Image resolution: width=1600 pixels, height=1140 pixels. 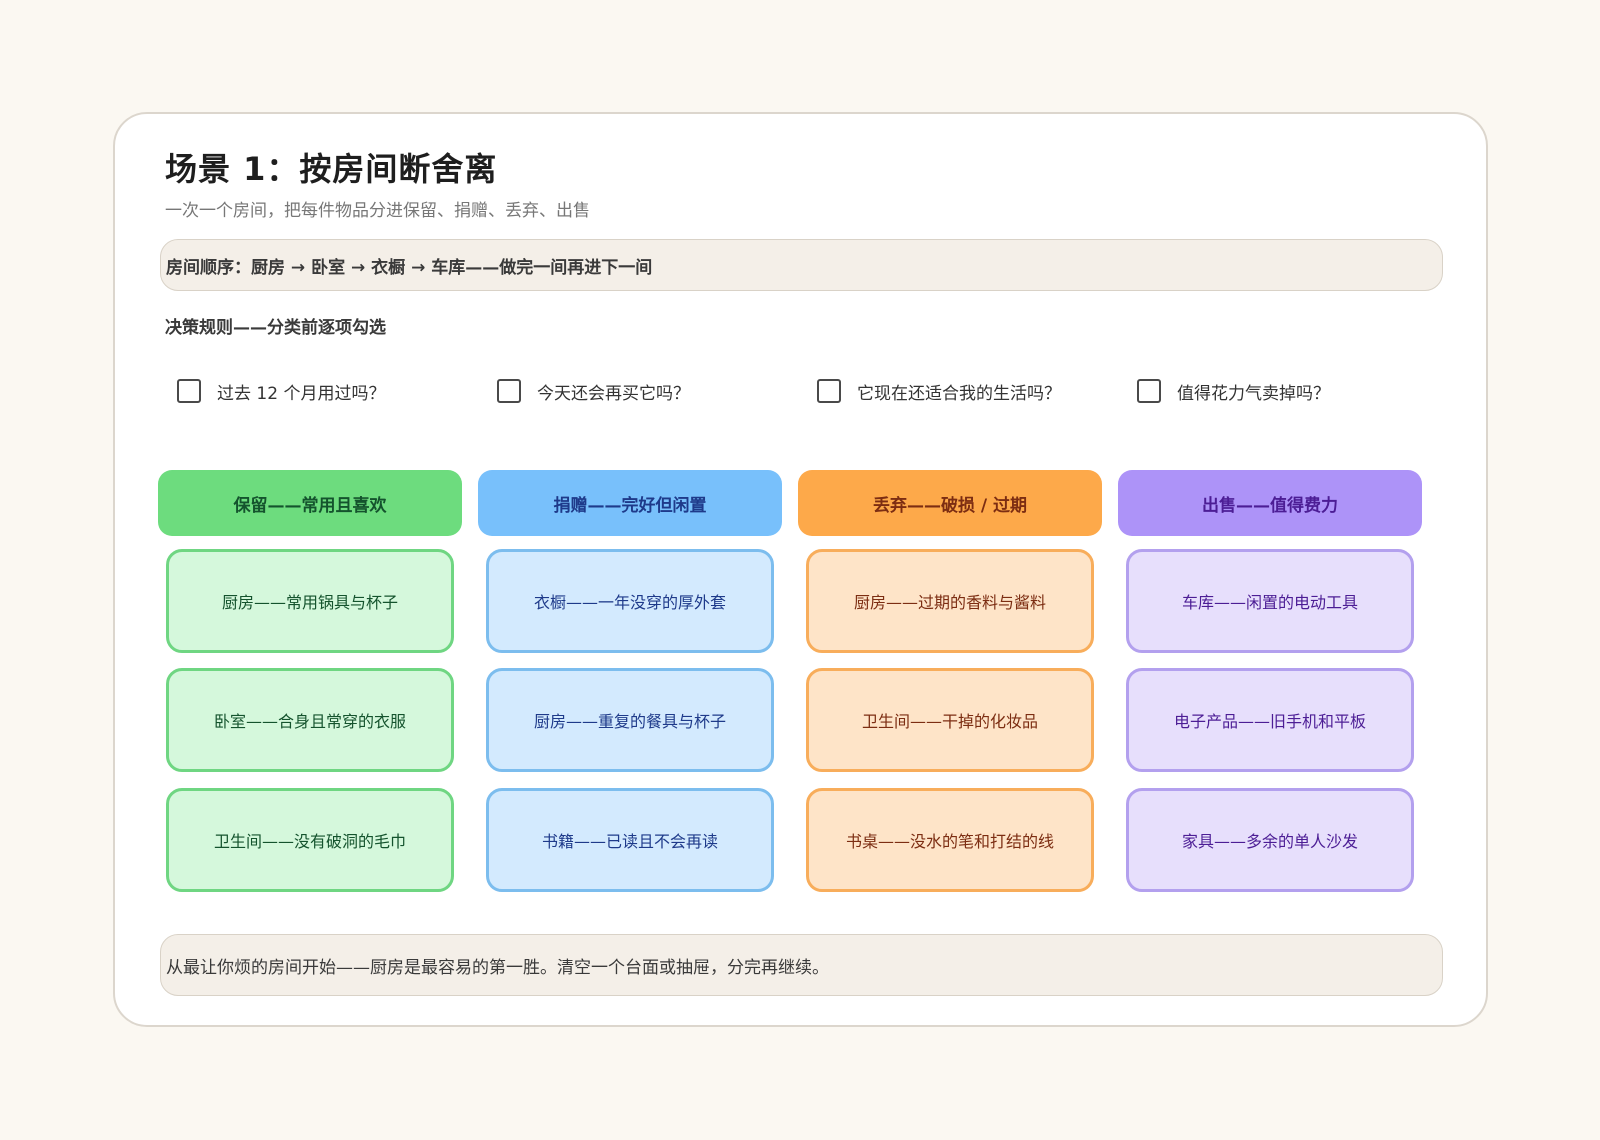 I want to click on keep-item: 卫生间——没有破洞的毛巾, so click(x=310, y=840).